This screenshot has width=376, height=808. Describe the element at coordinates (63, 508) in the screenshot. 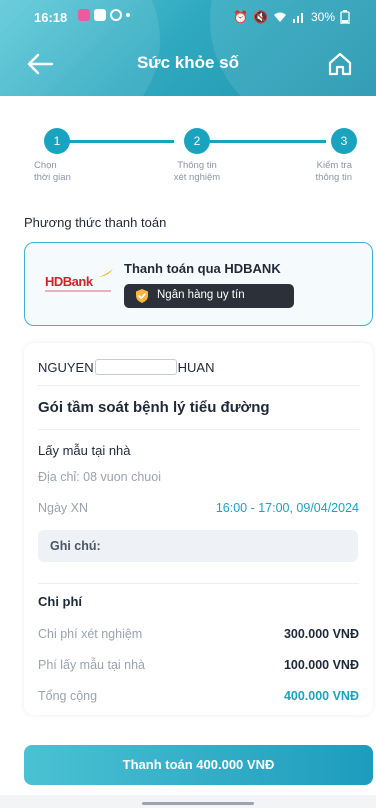

I see `test-date-label: Ngày XN` at that location.